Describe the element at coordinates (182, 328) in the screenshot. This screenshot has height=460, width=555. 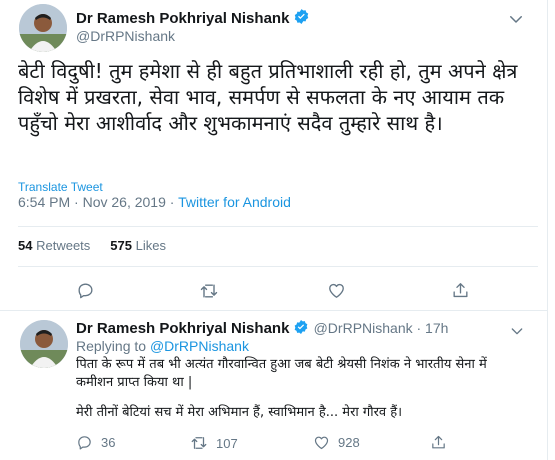
I see `reply-author-name: Dr Ramesh Pokhriyal Nishank` at that location.